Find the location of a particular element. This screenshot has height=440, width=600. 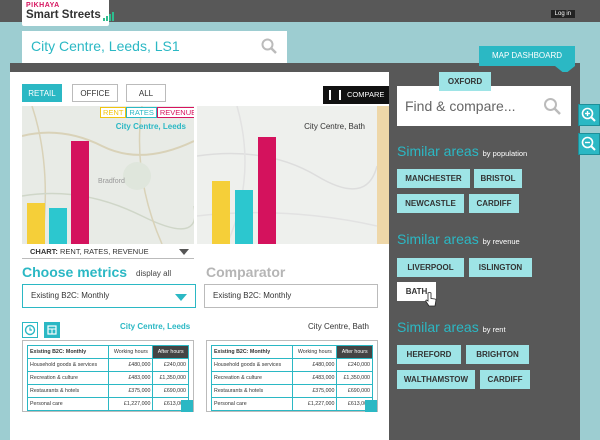

chart-select: CHART: RENT, RATES, REVENUE is located at coordinates (108, 251).